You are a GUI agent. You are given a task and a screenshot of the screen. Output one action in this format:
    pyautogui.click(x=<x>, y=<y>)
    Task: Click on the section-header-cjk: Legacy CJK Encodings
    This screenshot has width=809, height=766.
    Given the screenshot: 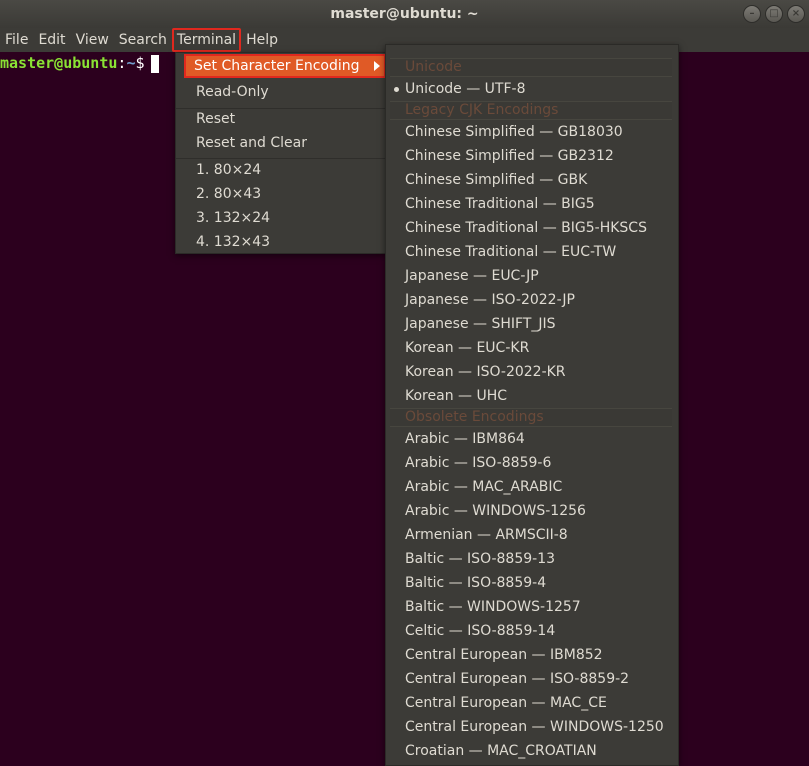 What is the action you would take?
    pyautogui.click(x=531, y=110)
    